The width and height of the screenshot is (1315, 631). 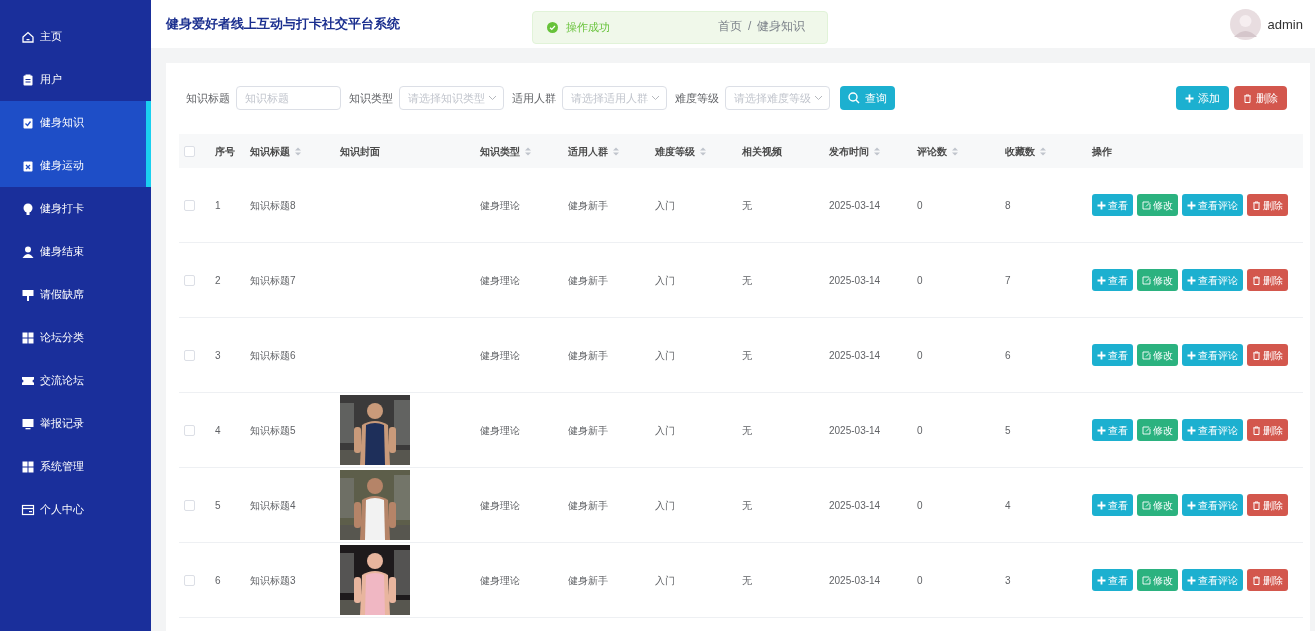 I want to click on toast-message: 操作成功, so click(x=588, y=28).